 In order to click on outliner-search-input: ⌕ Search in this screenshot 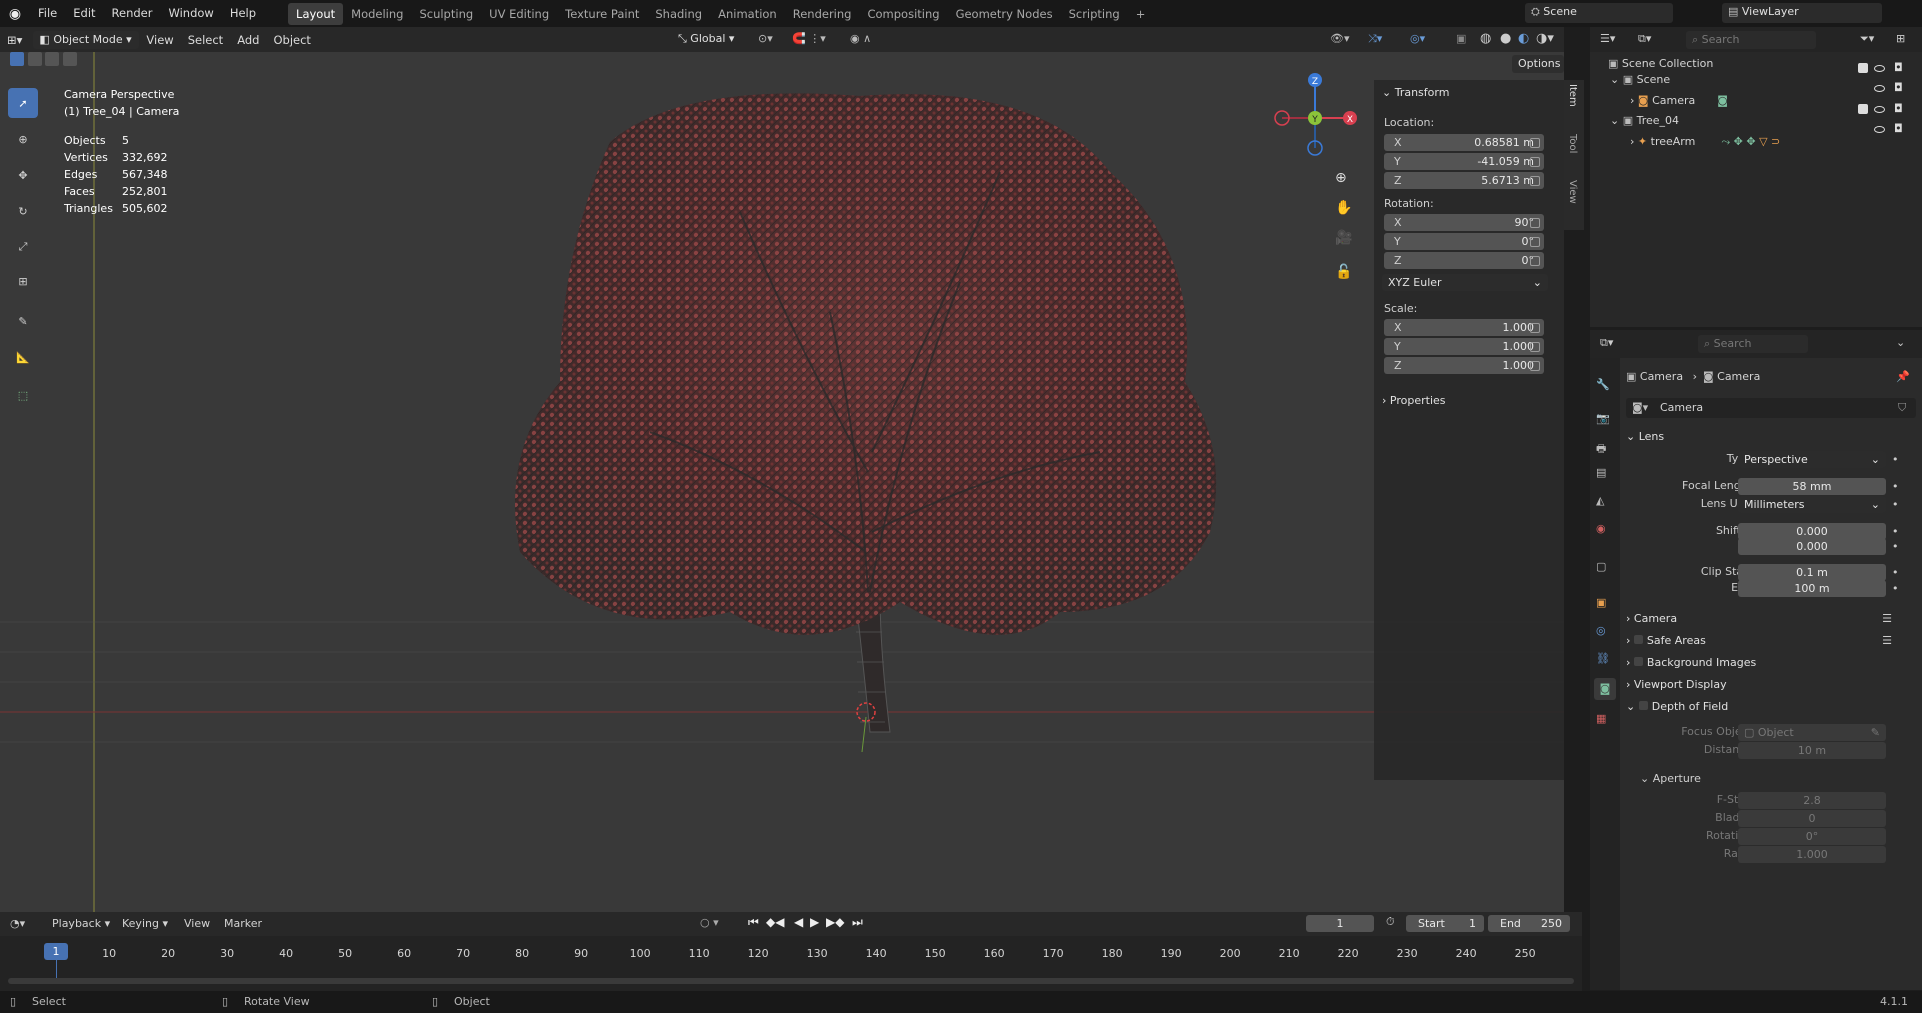, I will do `click(1751, 40)`.